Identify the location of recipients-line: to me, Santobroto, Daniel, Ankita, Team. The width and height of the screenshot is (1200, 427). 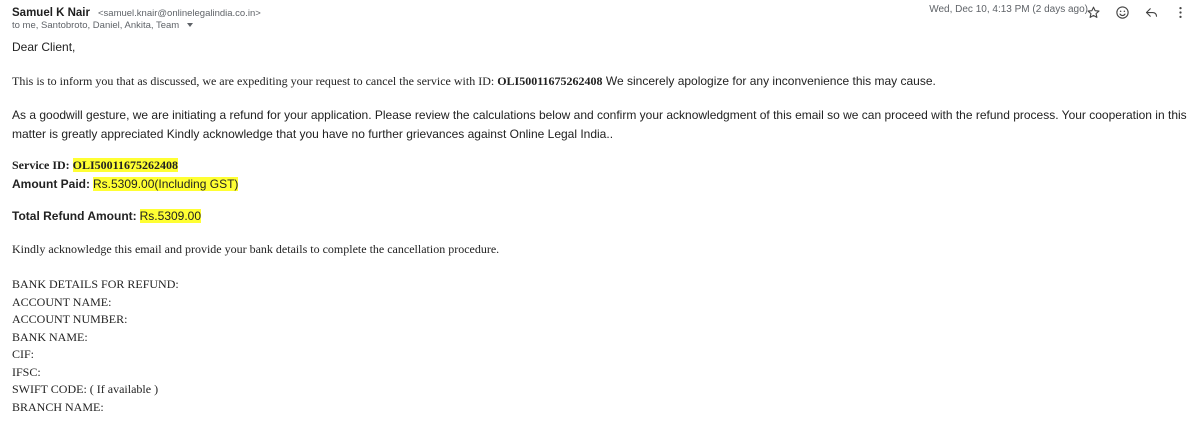
(102, 25).